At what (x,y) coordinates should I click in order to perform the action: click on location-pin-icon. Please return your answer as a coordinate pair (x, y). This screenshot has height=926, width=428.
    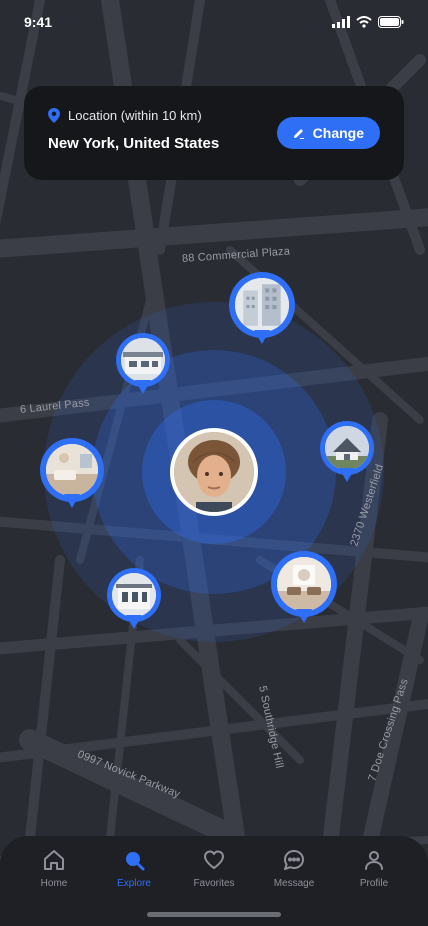
    Looking at the image, I should click on (54, 115).